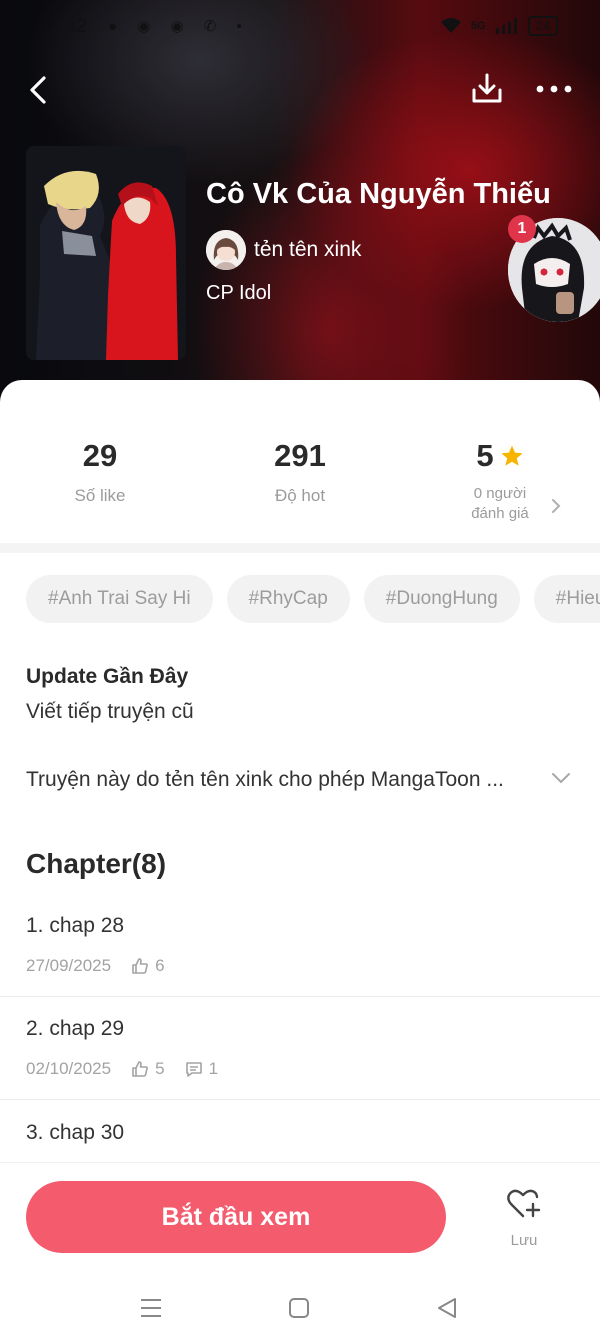 The image size is (600, 1343). What do you see at coordinates (300, 495) in the screenshot?
I see `hot-label: Độ hot` at bounding box center [300, 495].